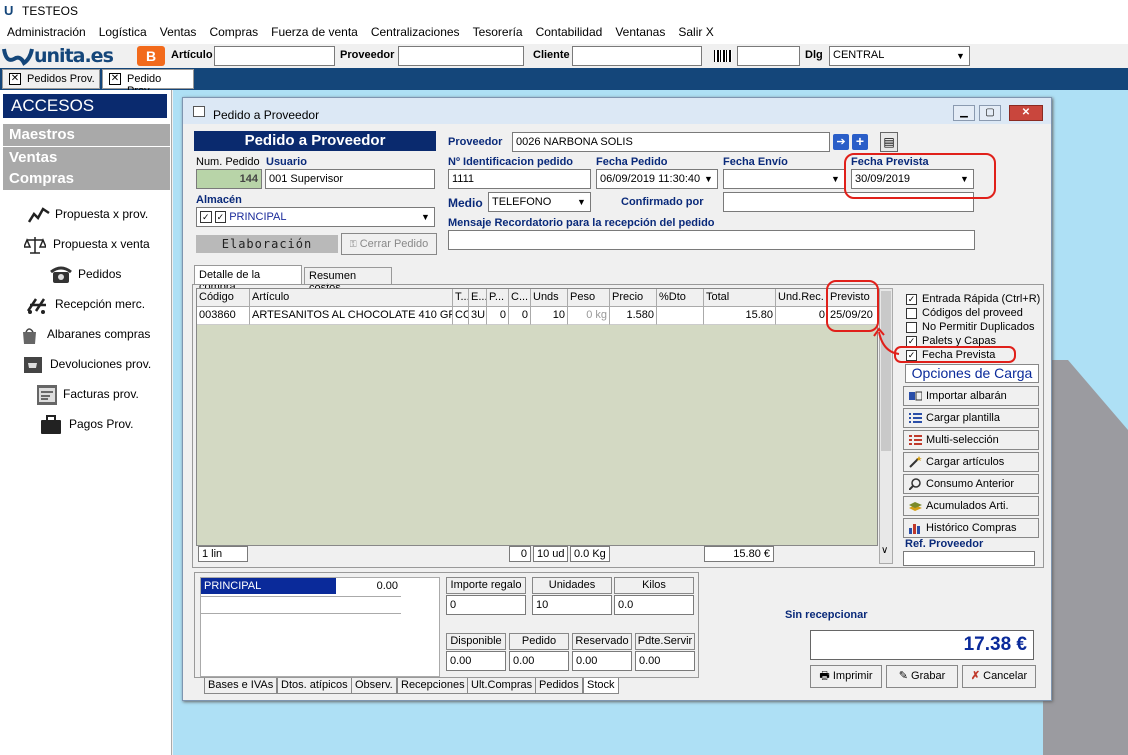 The height and width of the screenshot is (755, 1128). What do you see at coordinates (680, 298) in the screenshot?
I see `grid-header-dto: %Dto` at bounding box center [680, 298].